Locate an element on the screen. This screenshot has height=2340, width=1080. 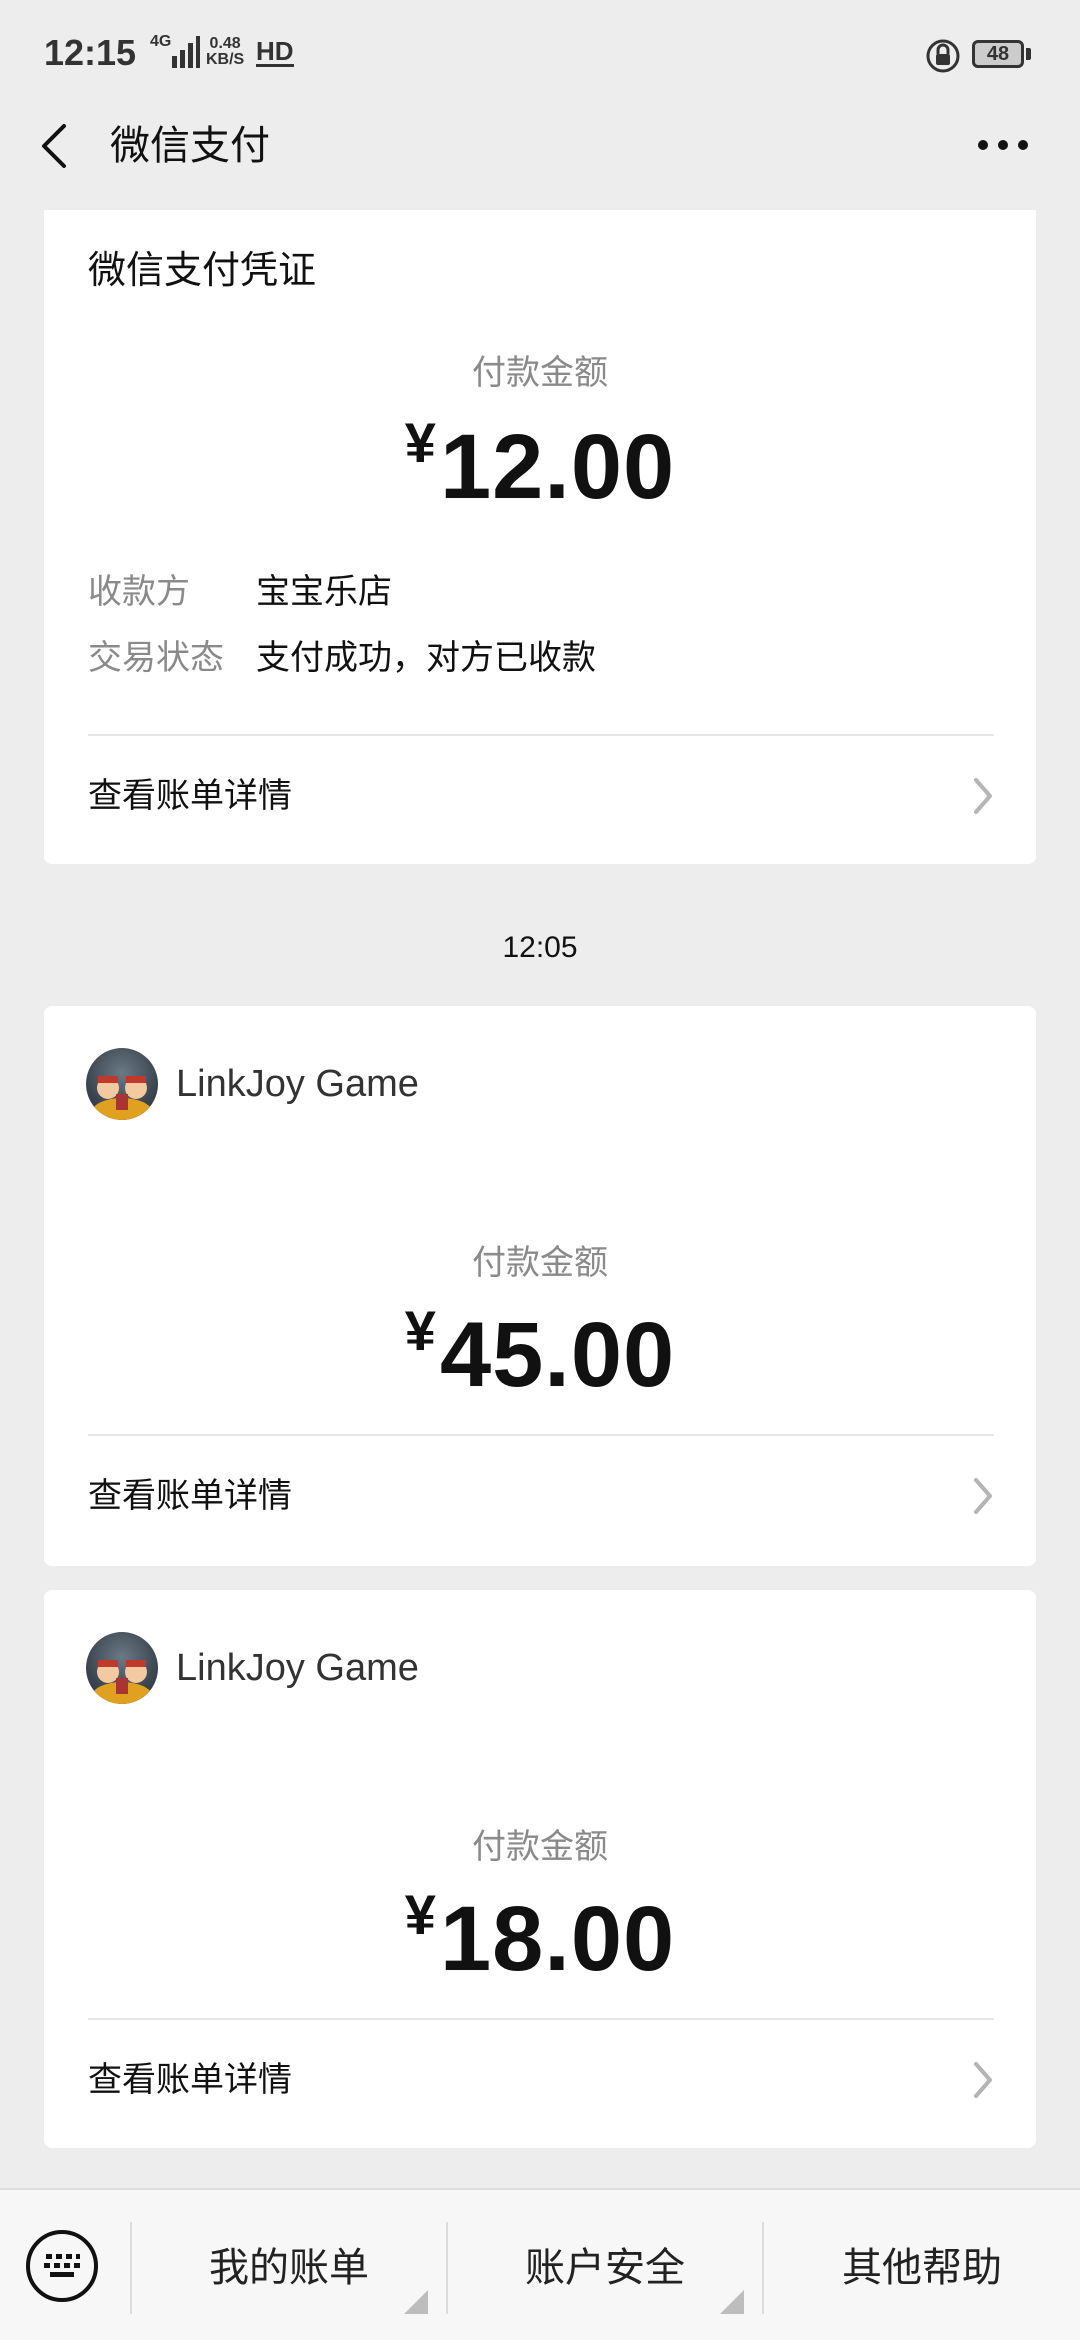
keyboard-toggle-button is located at coordinates (62, 2266).